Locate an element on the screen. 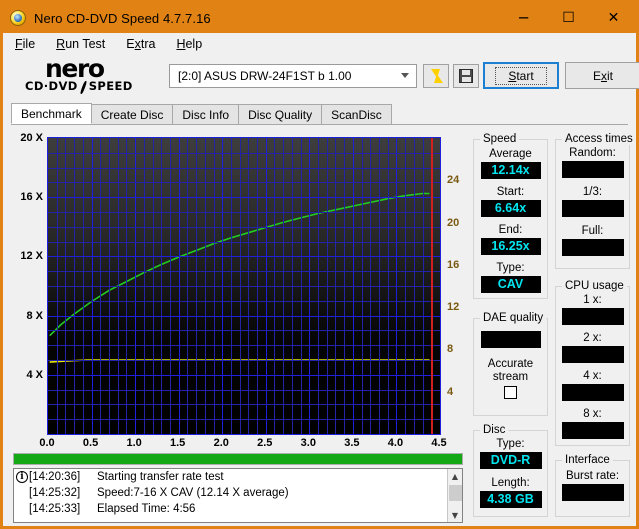 This screenshot has height=529, width=639. access-full-label: Full: is located at coordinates (592, 231).